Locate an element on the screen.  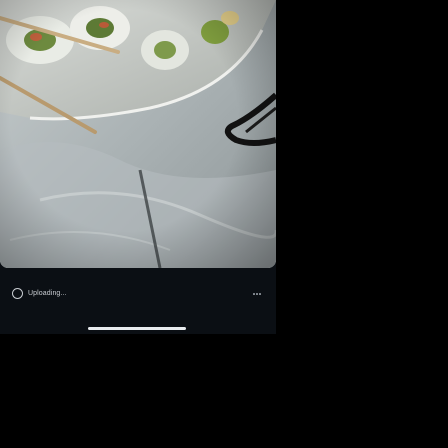
home-indicator is located at coordinates (137, 328).